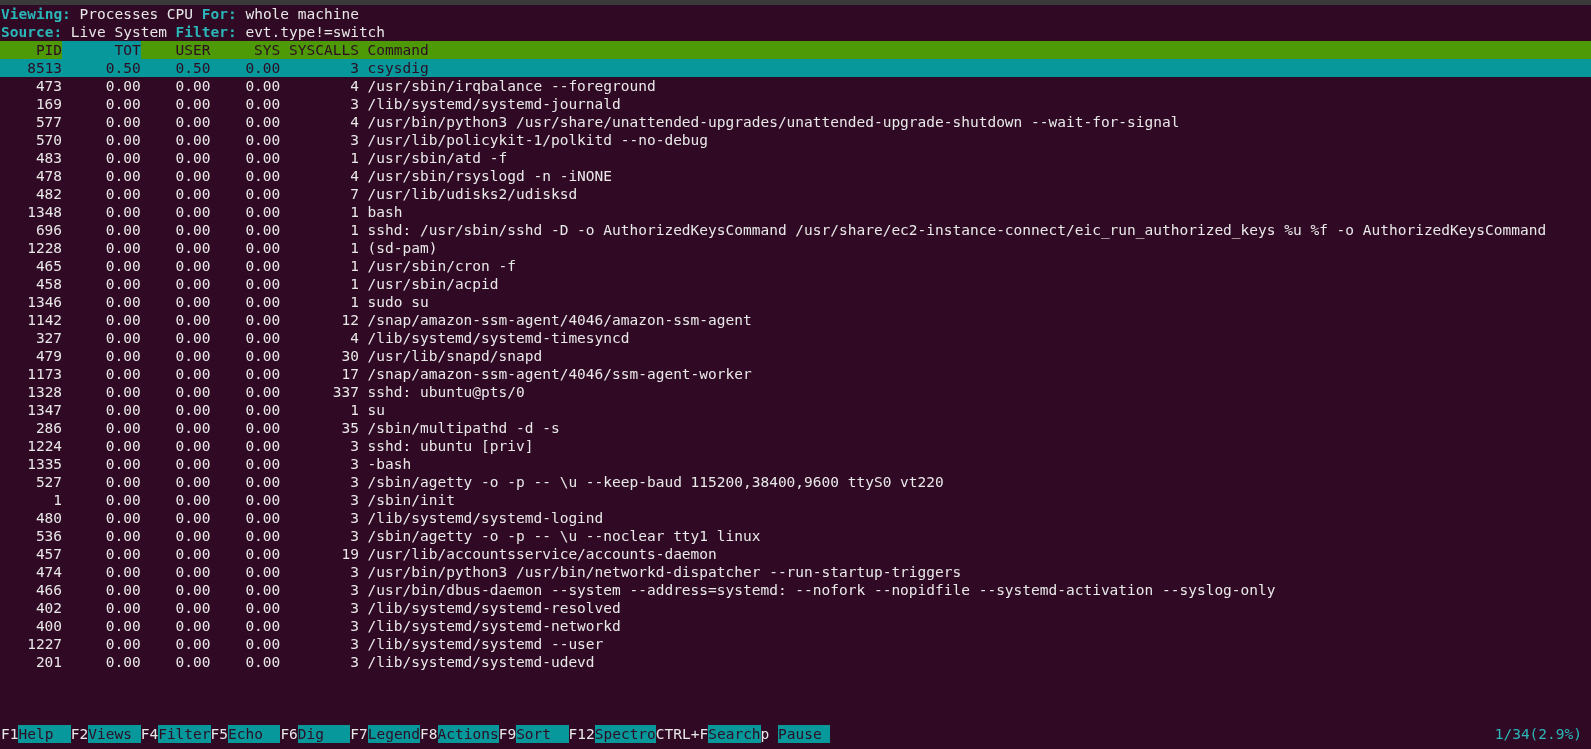  I want to click on key-label: CTRL+F, so click(682, 734).